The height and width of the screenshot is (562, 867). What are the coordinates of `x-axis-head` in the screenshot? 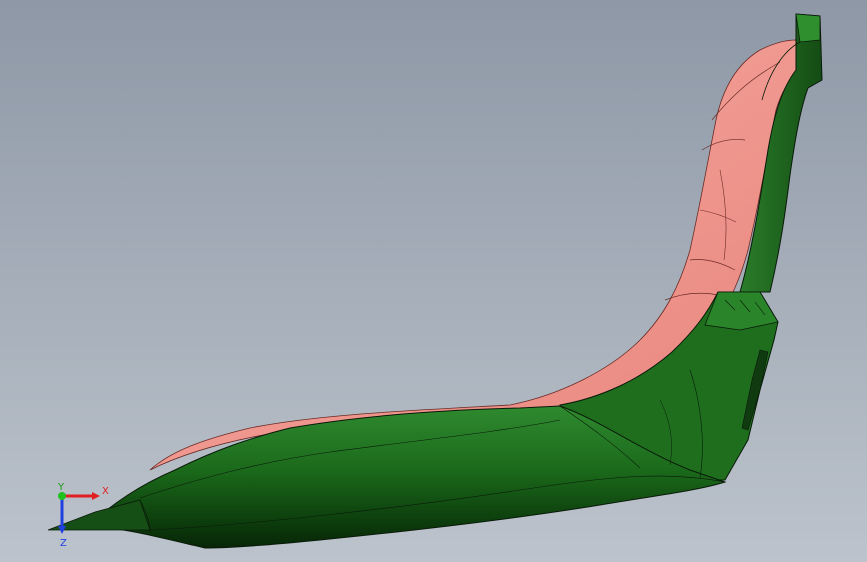 It's located at (96, 496).